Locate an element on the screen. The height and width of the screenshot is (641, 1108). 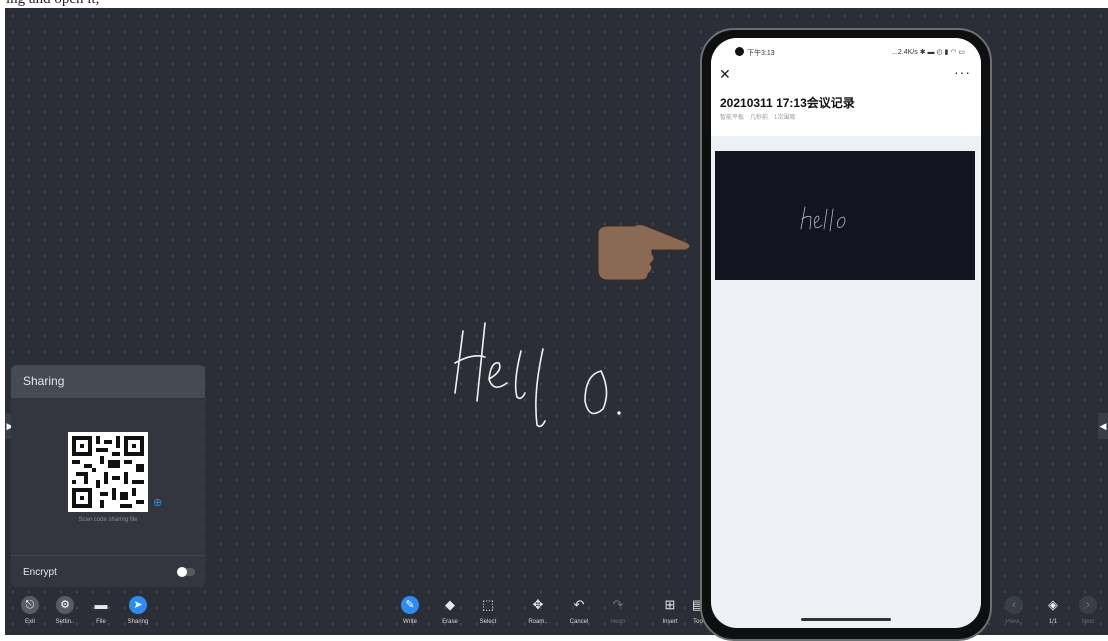
settings-icon: ⚙ is located at coordinates (65, 605).